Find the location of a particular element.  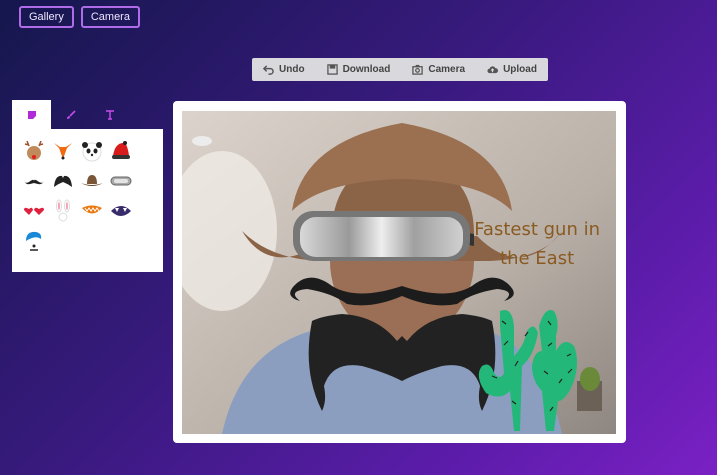

text-icon is located at coordinates (109, 114).